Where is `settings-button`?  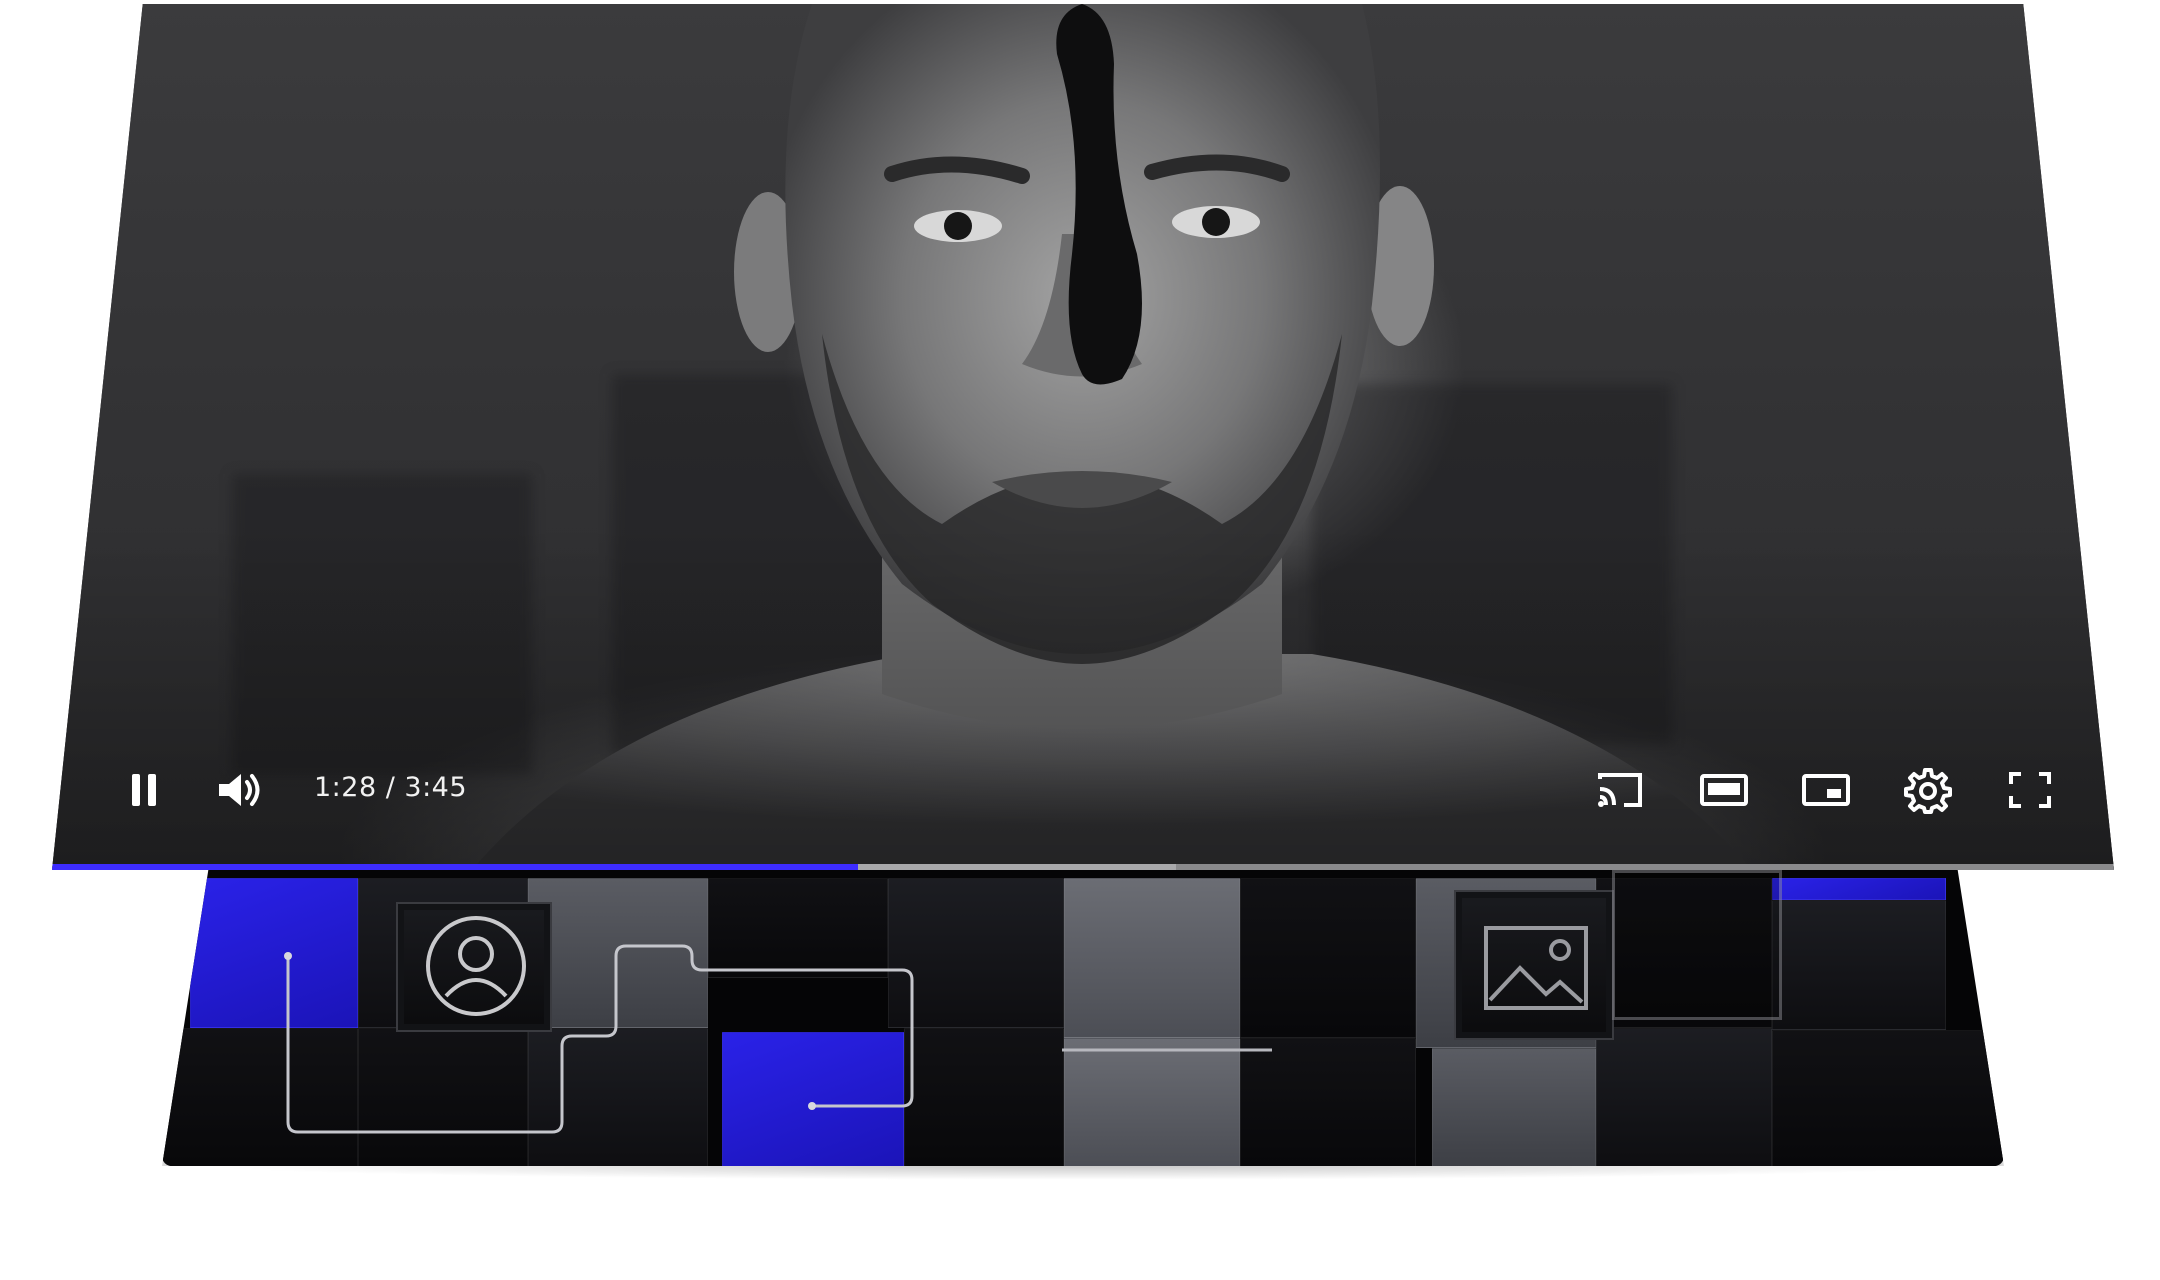
settings-button is located at coordinates (1928, 790).